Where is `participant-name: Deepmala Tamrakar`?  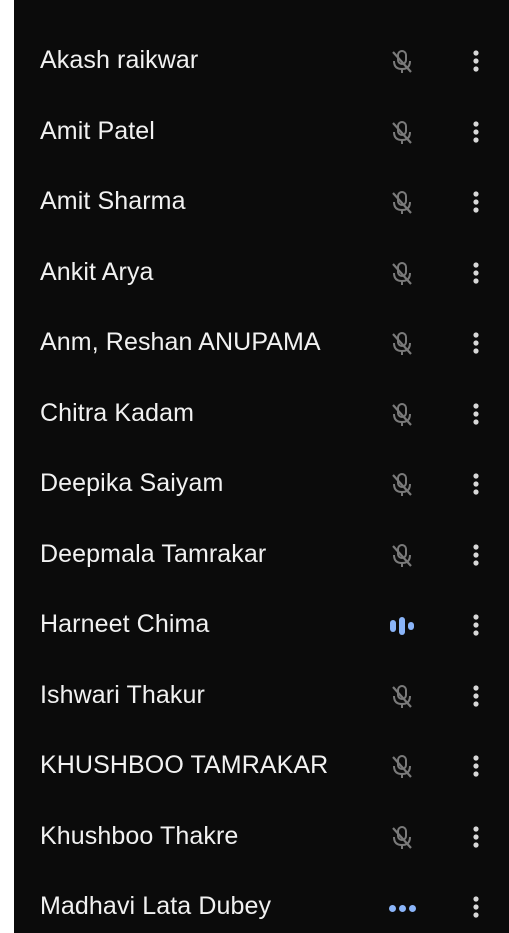 participant-name: Deepmala Tamrakar is located at coordinates (153, 553).